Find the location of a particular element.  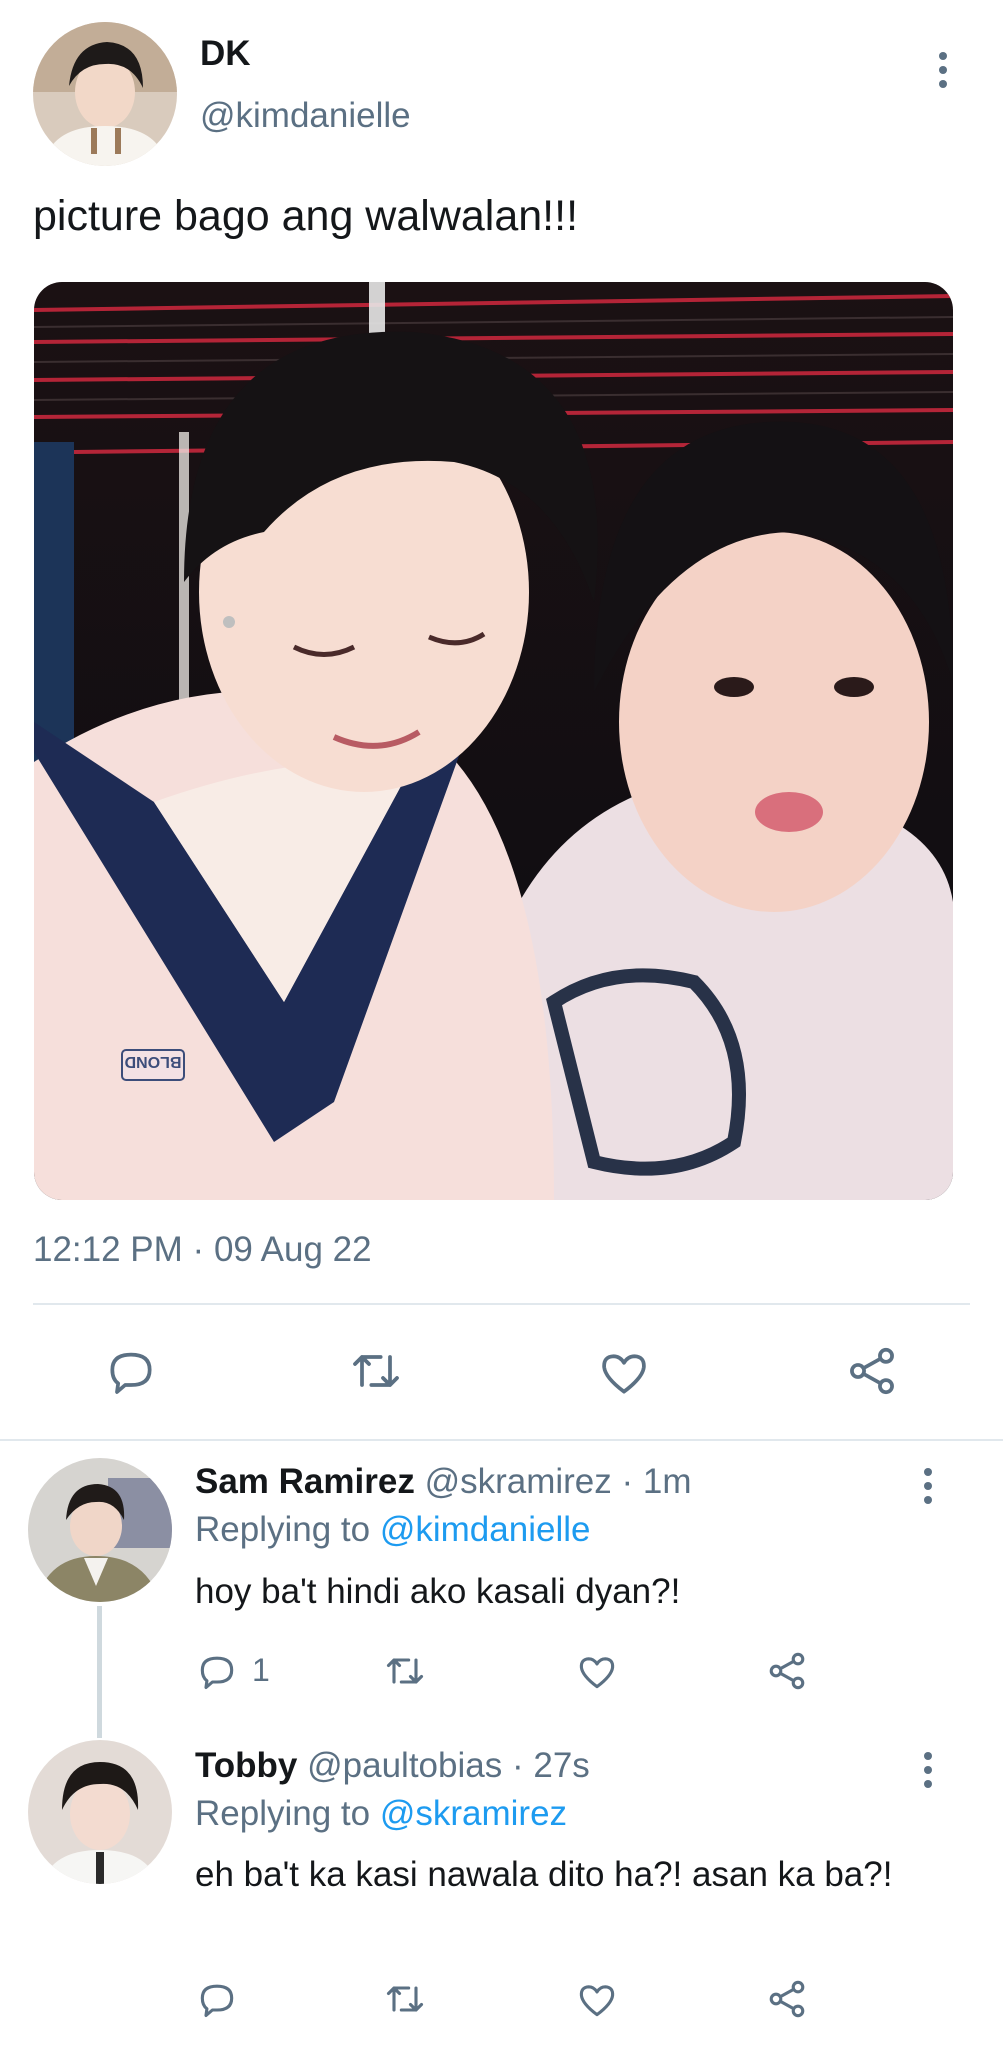

reply-text: hoy ba't hindi ako kasali dyan?! is located at coordinates (438, 1591).